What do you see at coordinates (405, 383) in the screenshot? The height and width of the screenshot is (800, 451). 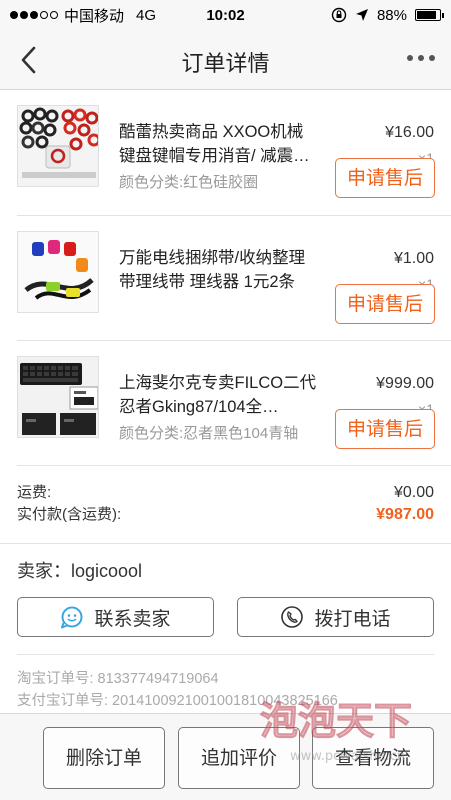 I see `product-price: ¥999.00` at bounding box center [405, 383].